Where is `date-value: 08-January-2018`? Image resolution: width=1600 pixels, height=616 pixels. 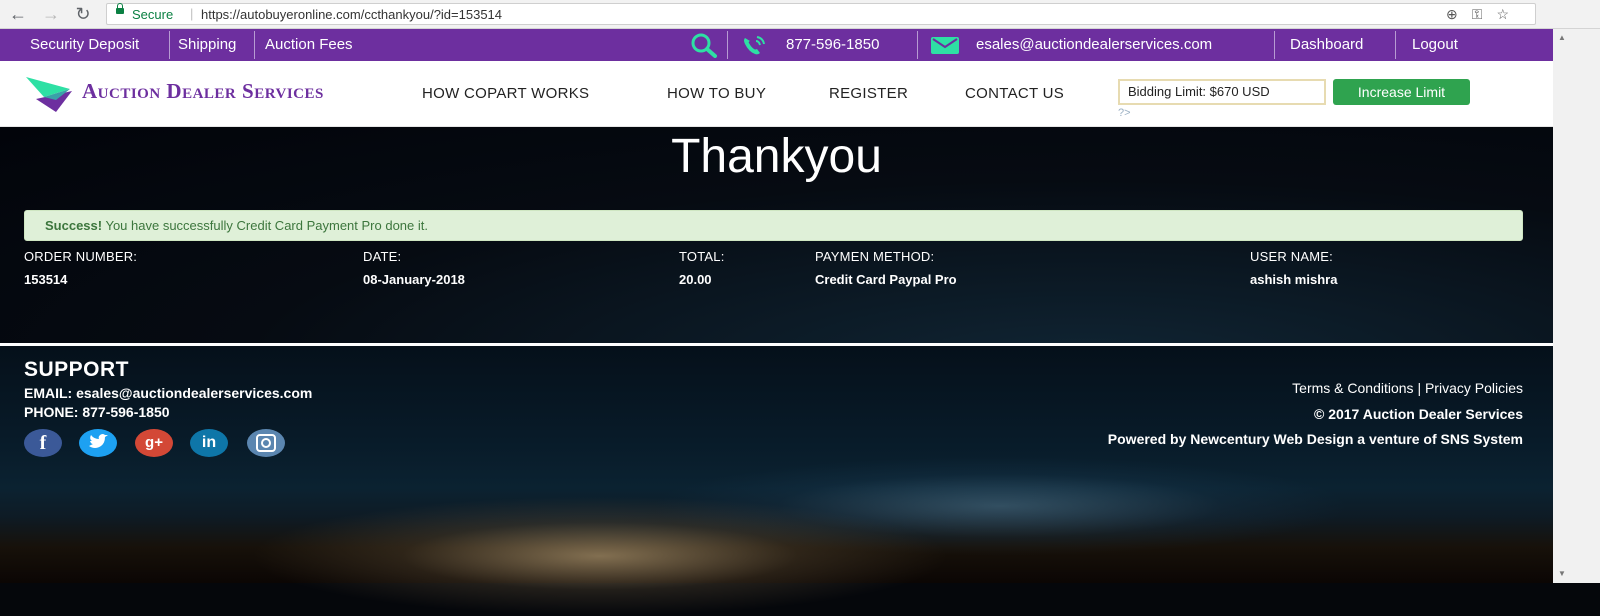 date-value: 08-January-2018 is located at coordinates (414, 279).